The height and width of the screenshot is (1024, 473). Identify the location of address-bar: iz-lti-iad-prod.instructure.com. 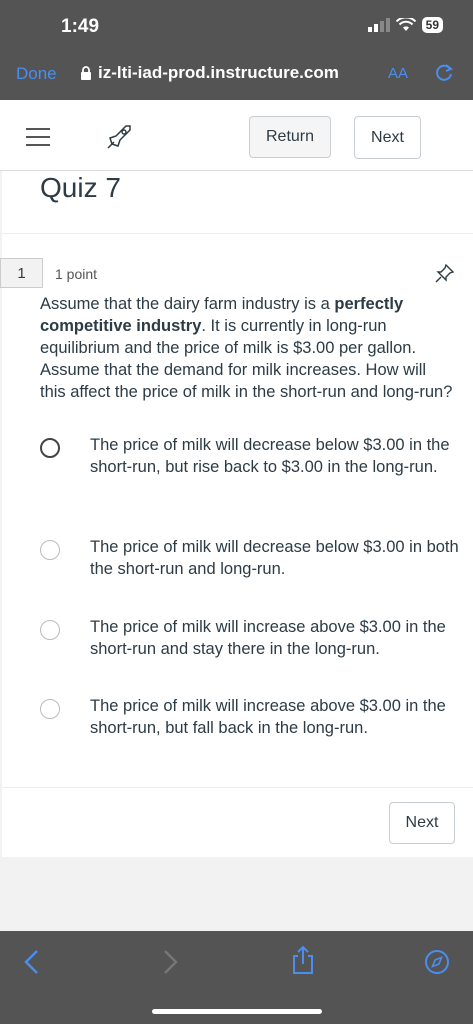
(209, 73).